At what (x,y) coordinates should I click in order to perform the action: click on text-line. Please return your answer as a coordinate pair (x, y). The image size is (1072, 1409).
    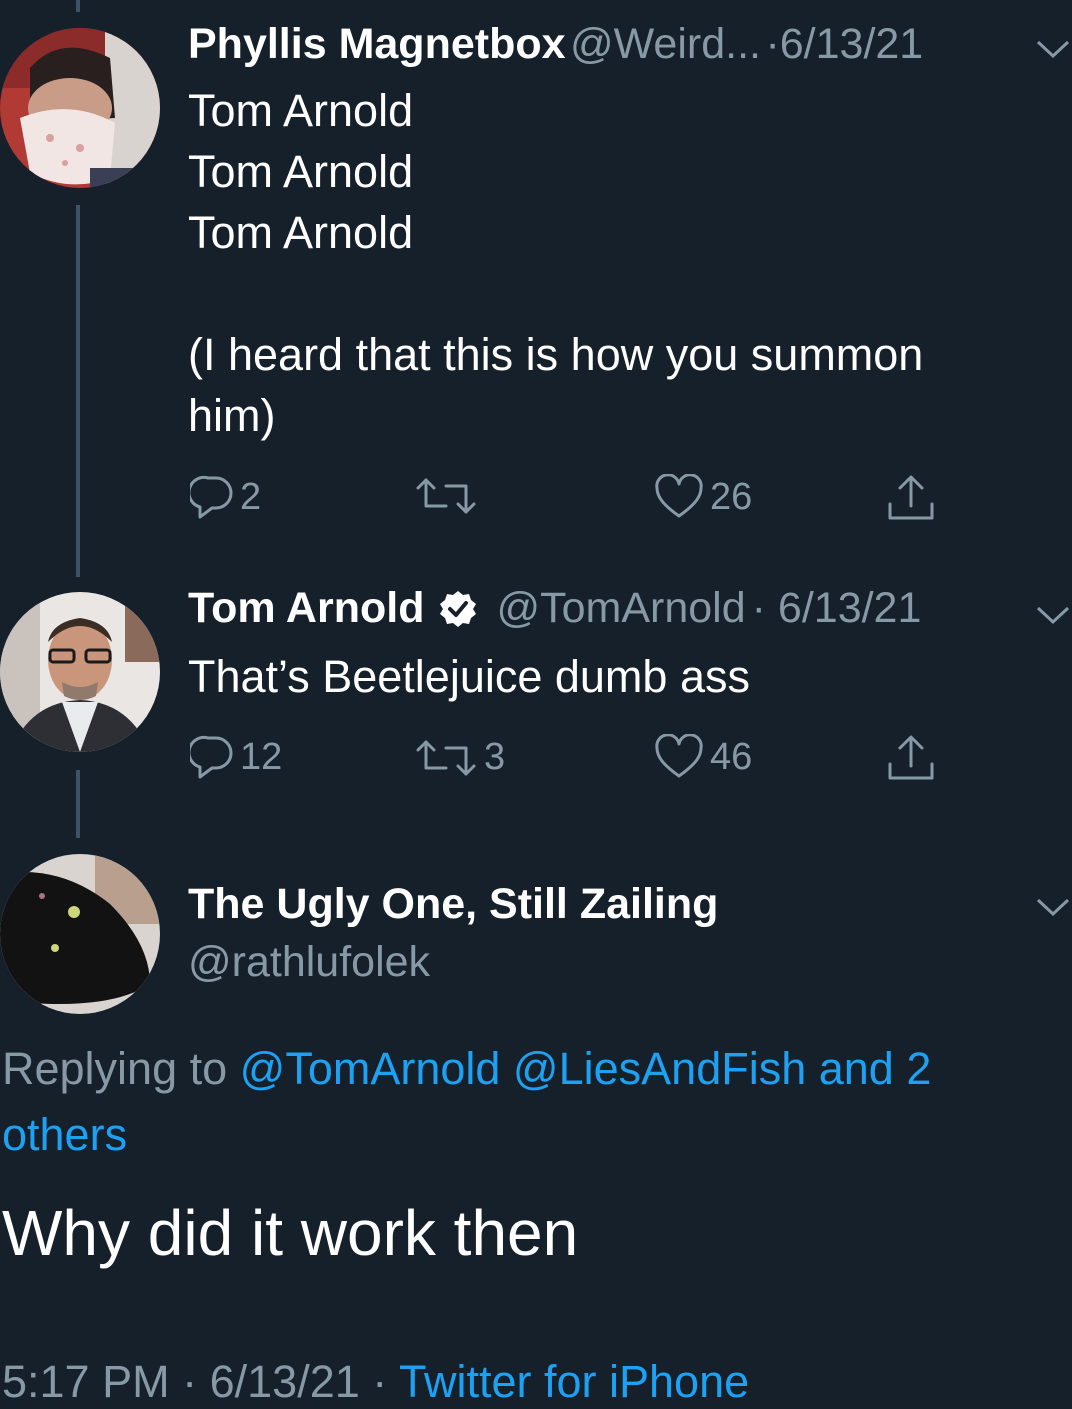
    Looking at the image, I should click on (618, 293).